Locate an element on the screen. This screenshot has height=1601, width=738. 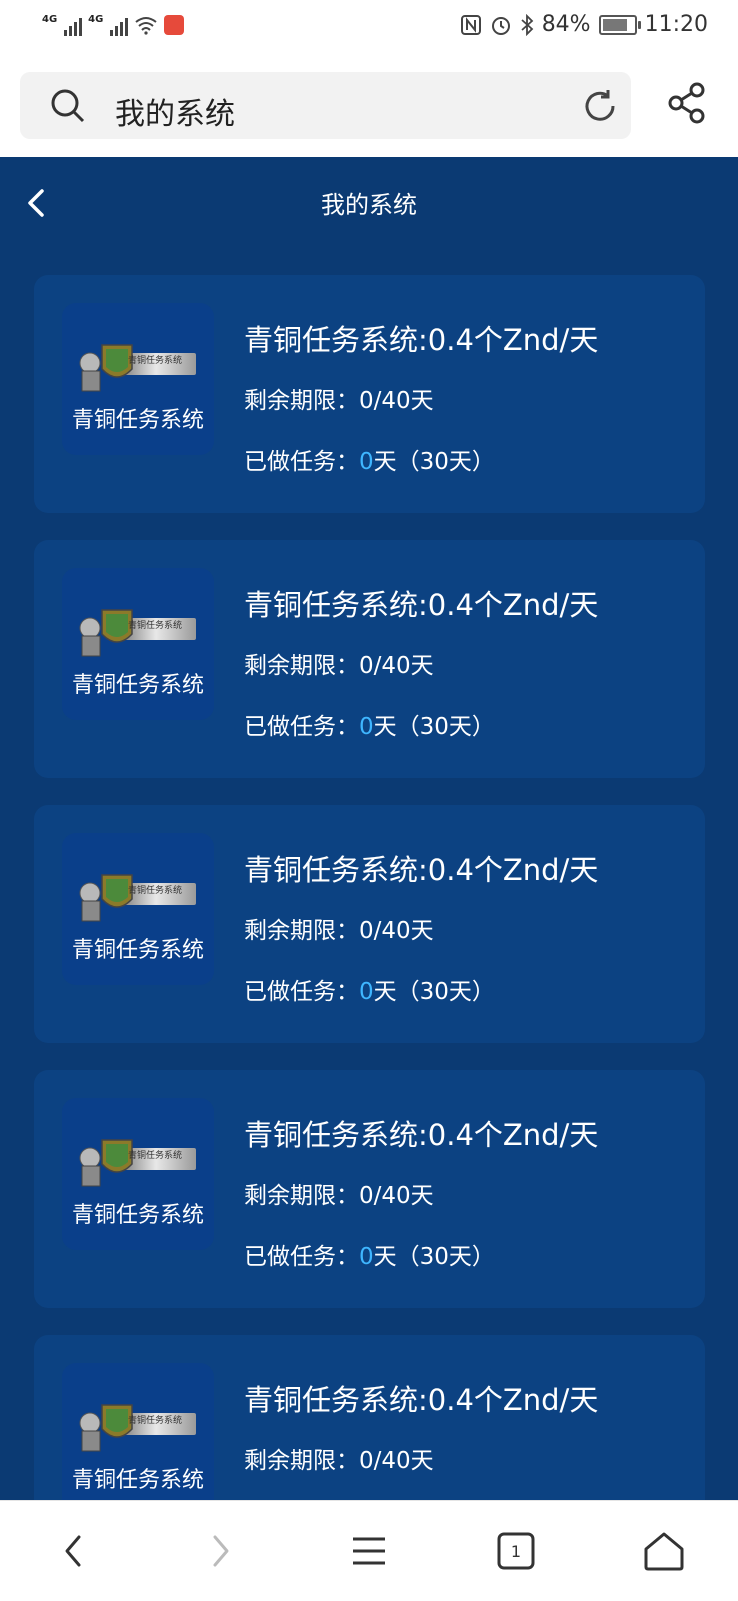
tabs-count: 1 is located at coordinates (516, 1551).